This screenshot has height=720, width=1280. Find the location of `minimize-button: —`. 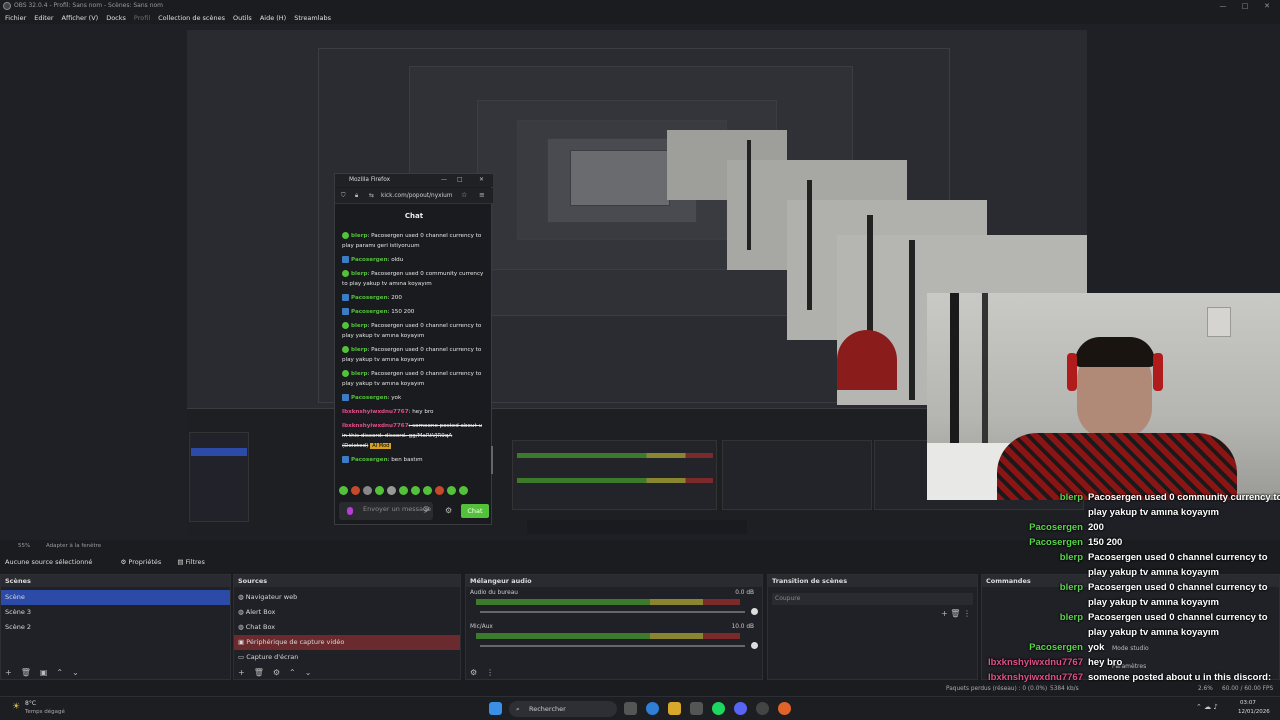

minimize-button: — is located at coordinates (1223, 6).